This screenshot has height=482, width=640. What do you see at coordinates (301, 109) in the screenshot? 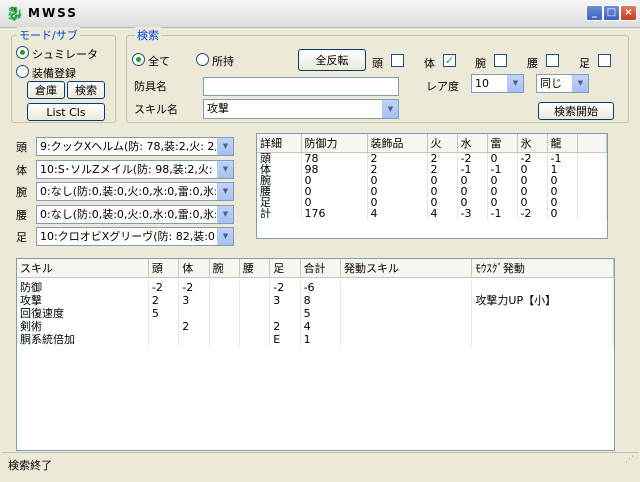
I see `skill-name-select: 攻撃 ▼` at bounding box center [301, 109].